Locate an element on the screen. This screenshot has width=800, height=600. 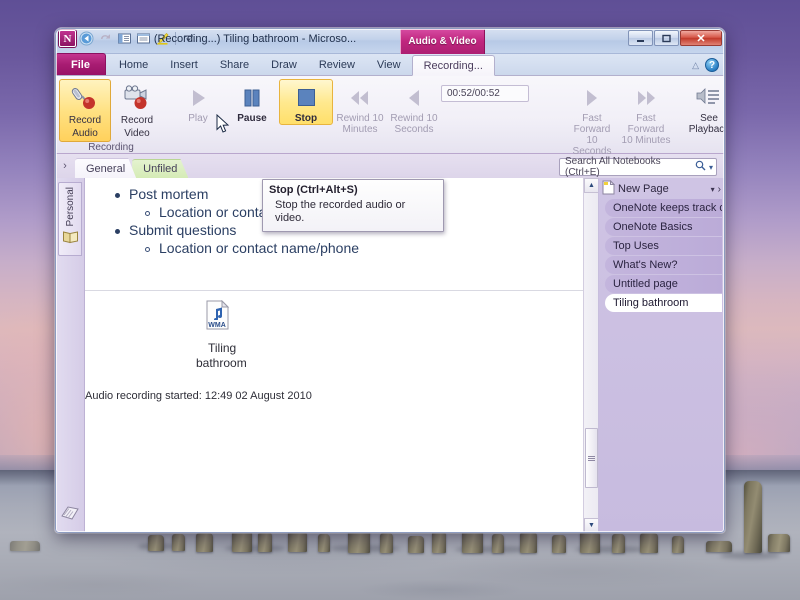
page-list-item: Untitled page is located at coordinates (663, 284).